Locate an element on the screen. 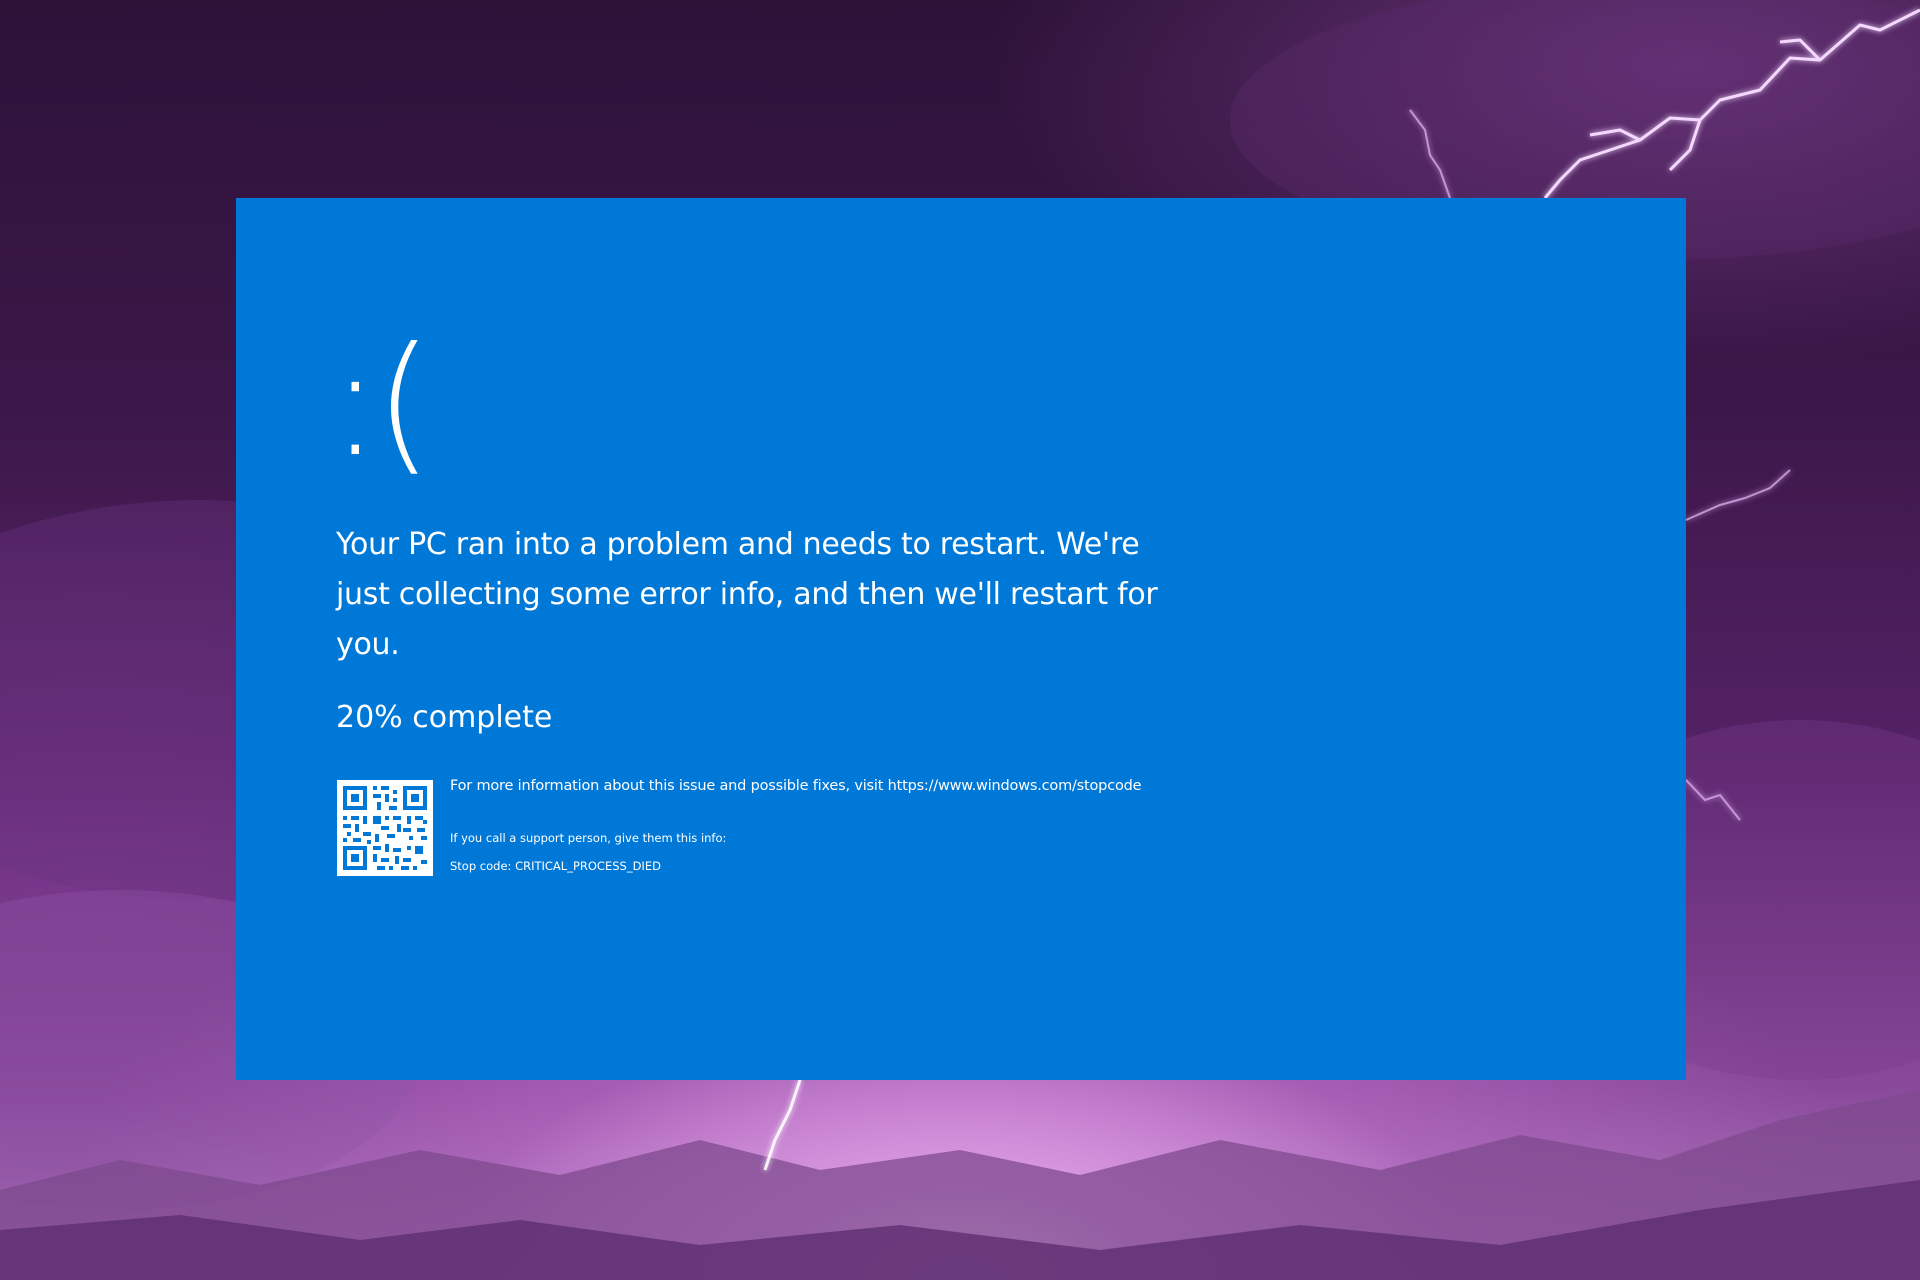 Image resolution: width=1920 pixels, height=1280 pixels. qr-code-icon is located at coordinates (385, 828).